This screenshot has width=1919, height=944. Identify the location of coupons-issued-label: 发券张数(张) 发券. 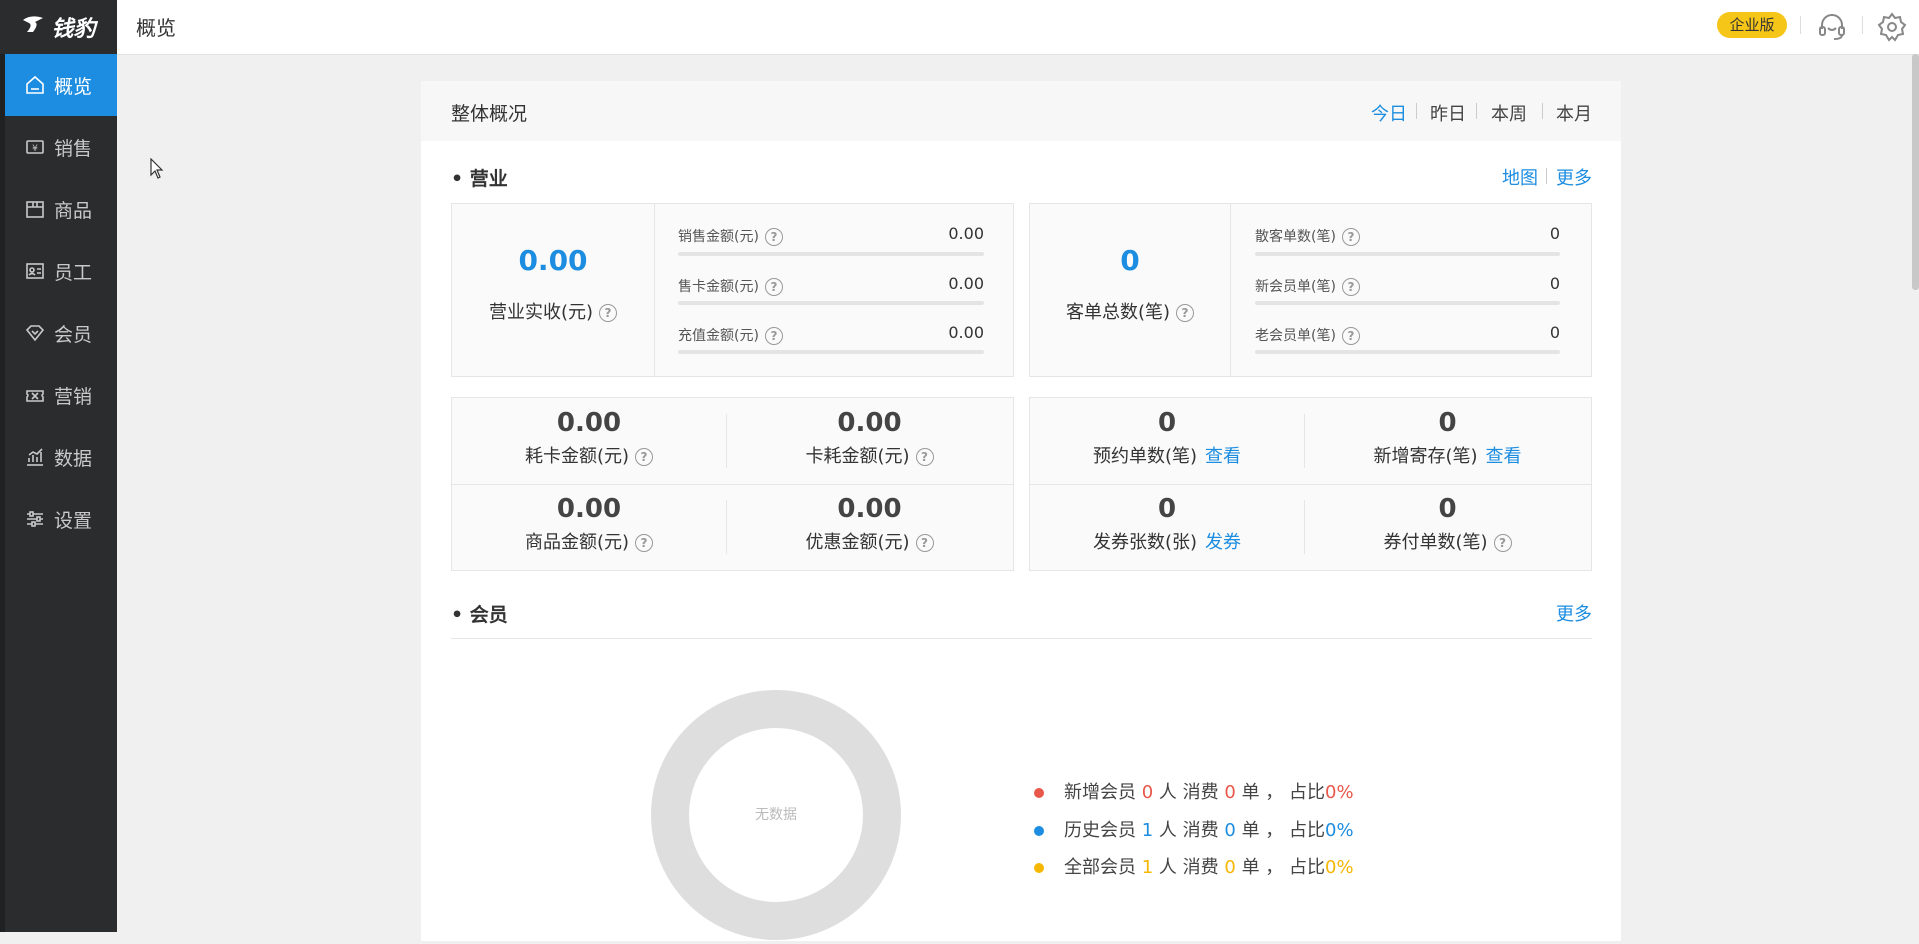
(1167, 541).